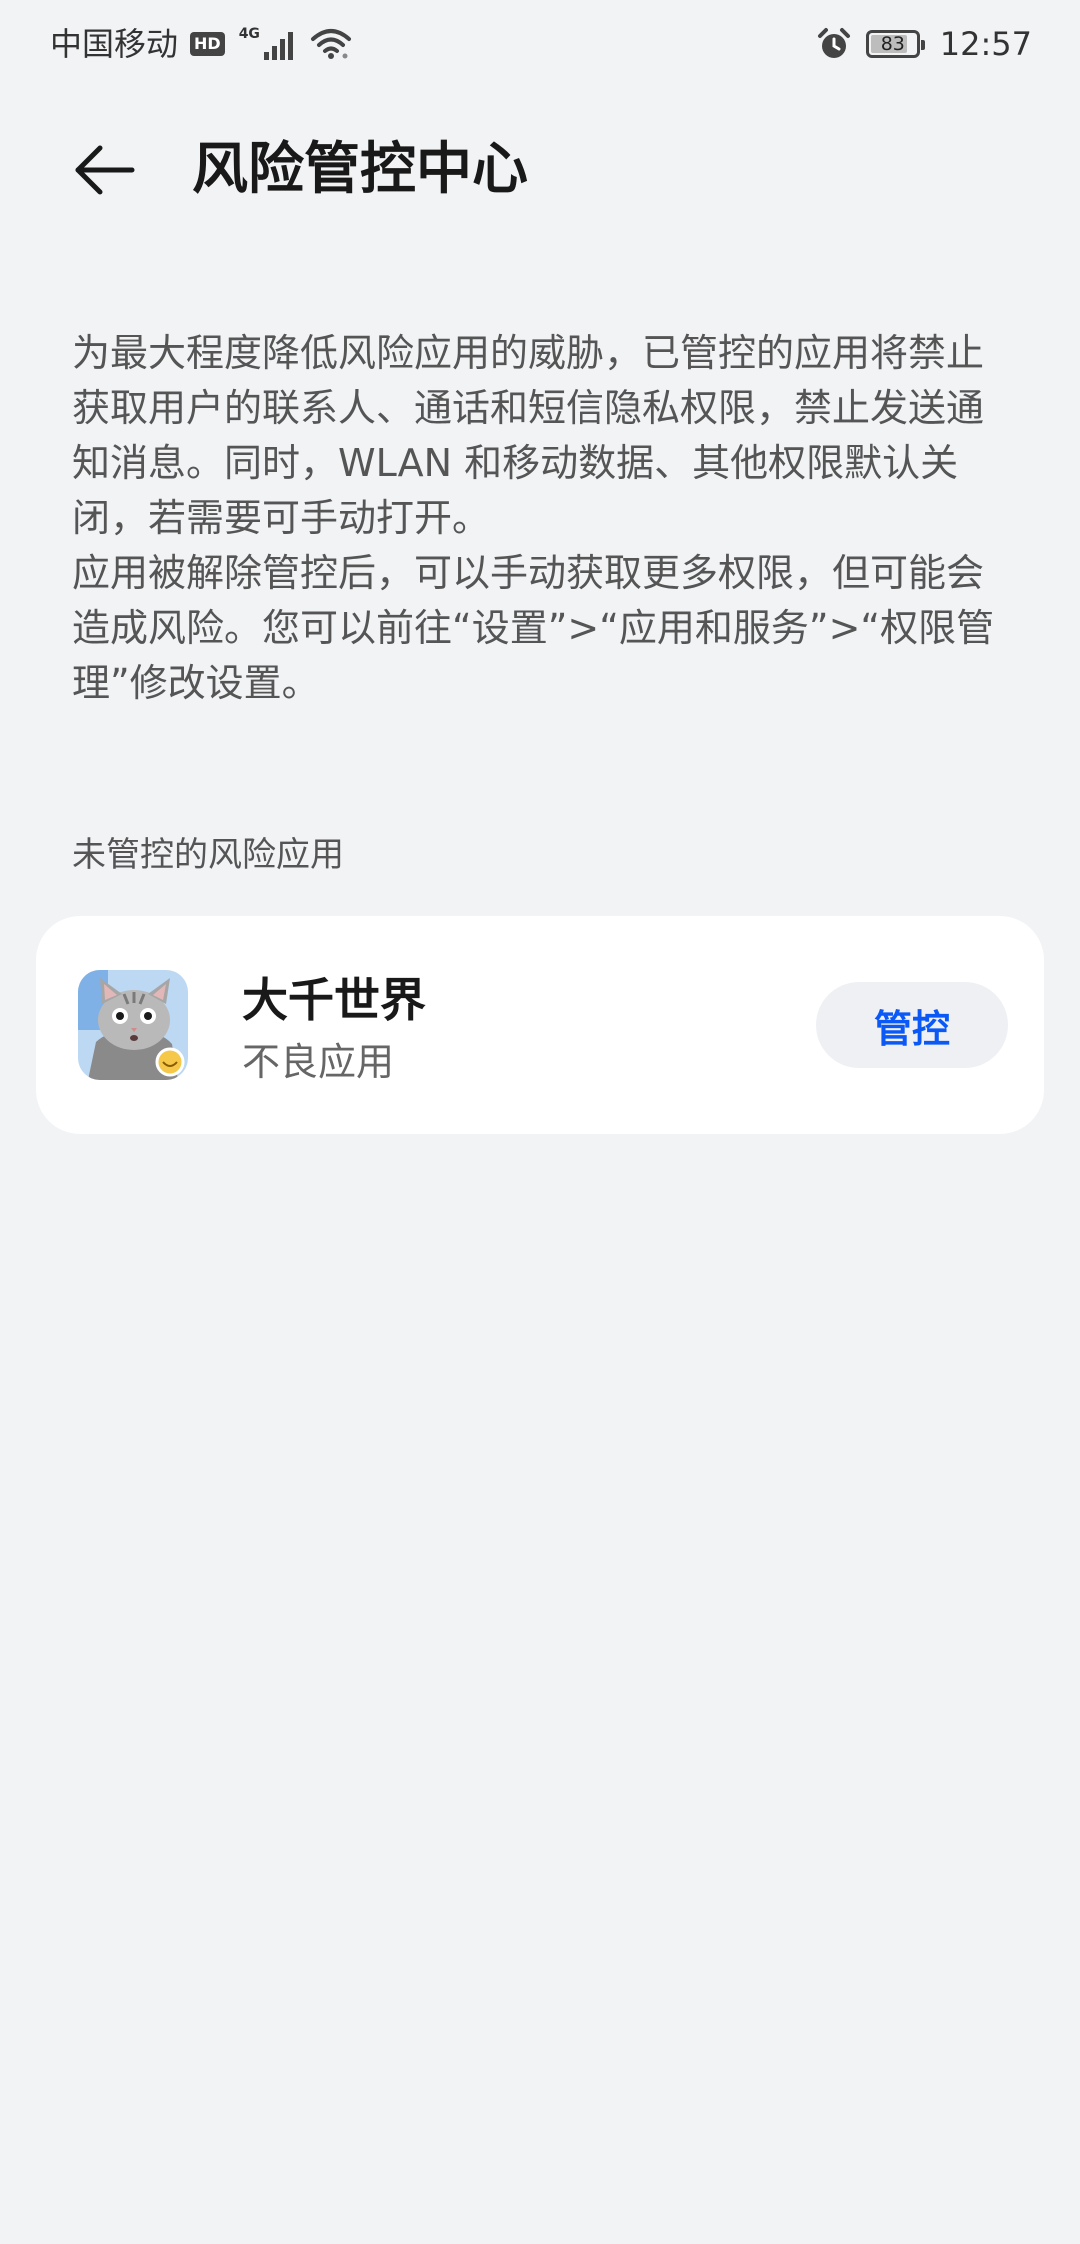  I want to click on wifi-icon, so click(331, 44).